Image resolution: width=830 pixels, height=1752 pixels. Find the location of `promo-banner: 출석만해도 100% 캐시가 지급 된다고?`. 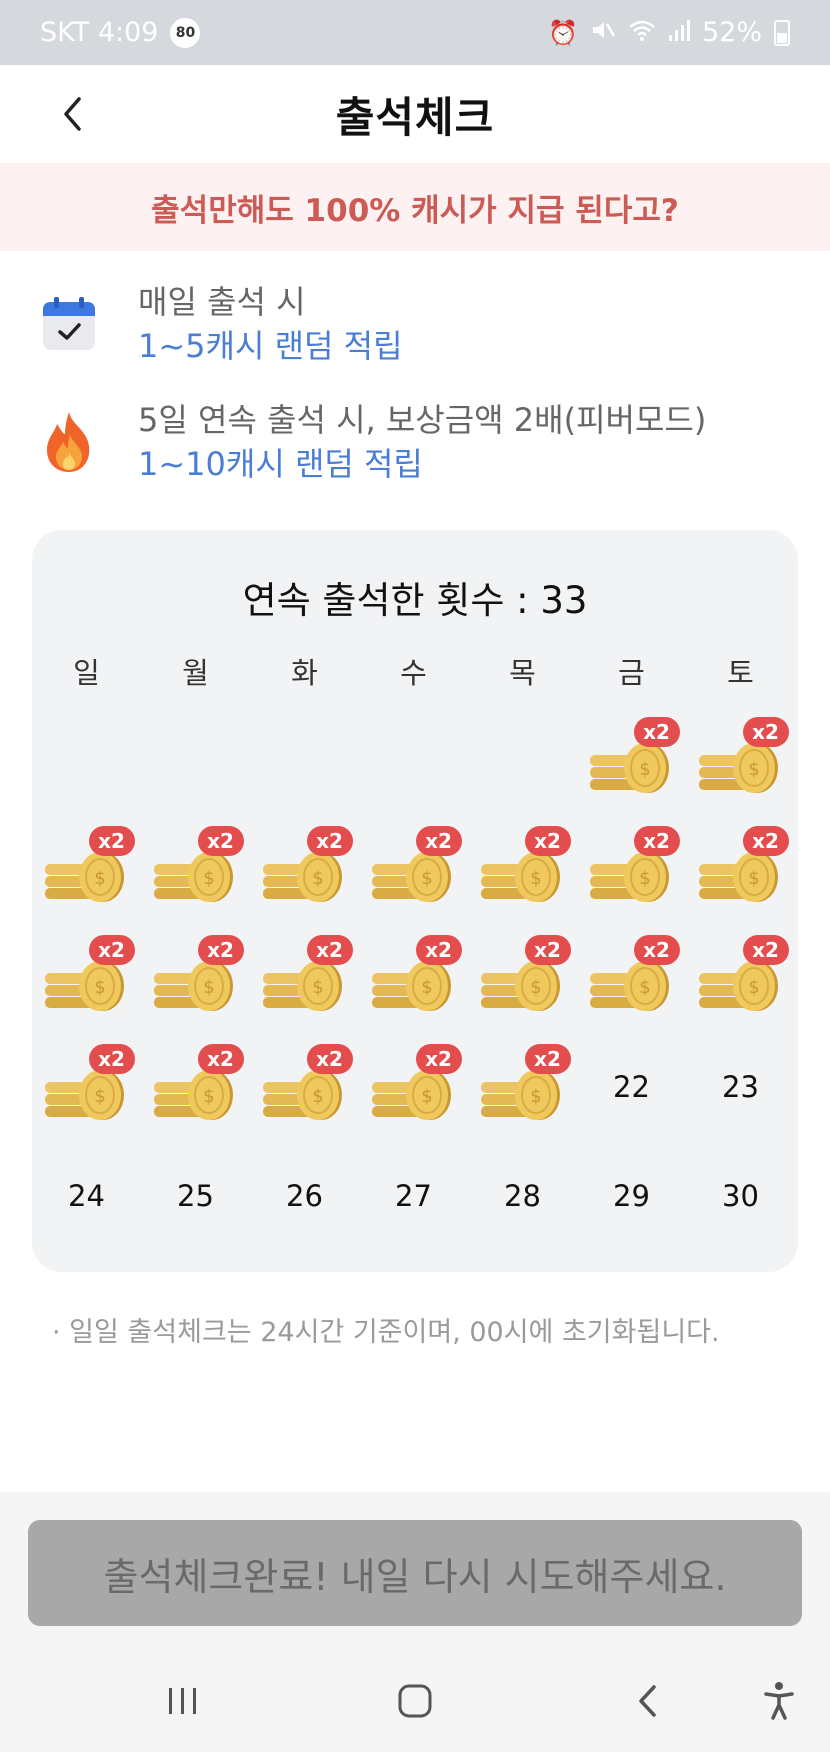

promo-banner: 출석만해도 100% 캐시가 지급 된다고? is located at coordinates (415, 207).